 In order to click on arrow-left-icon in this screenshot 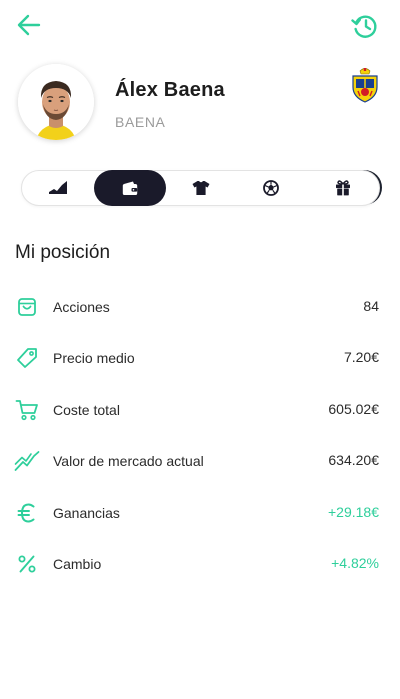, I will do `click(29, 25)`.